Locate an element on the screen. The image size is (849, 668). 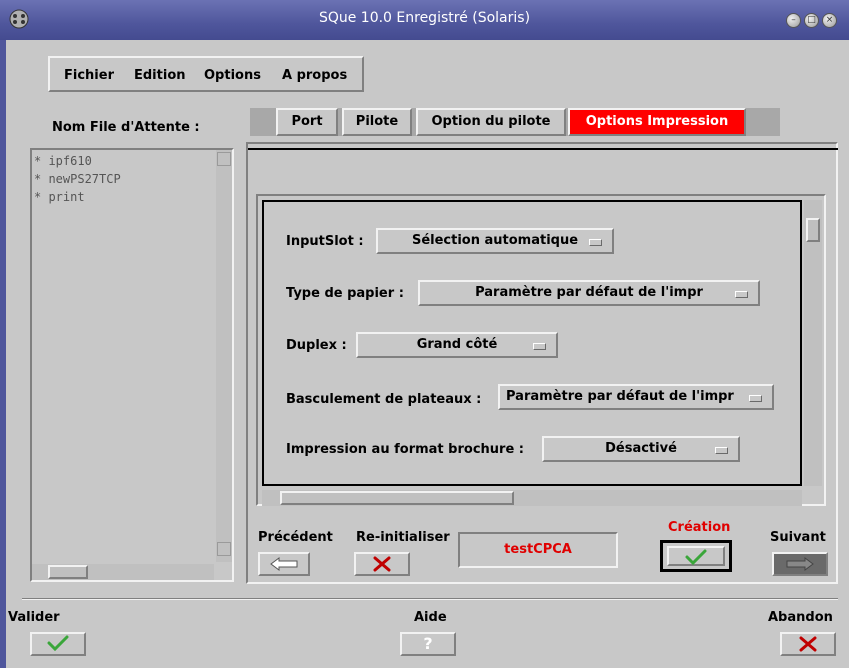
tray-switch-select: Paramètre par défaut de l'impr is located at coordinates (636, 397).